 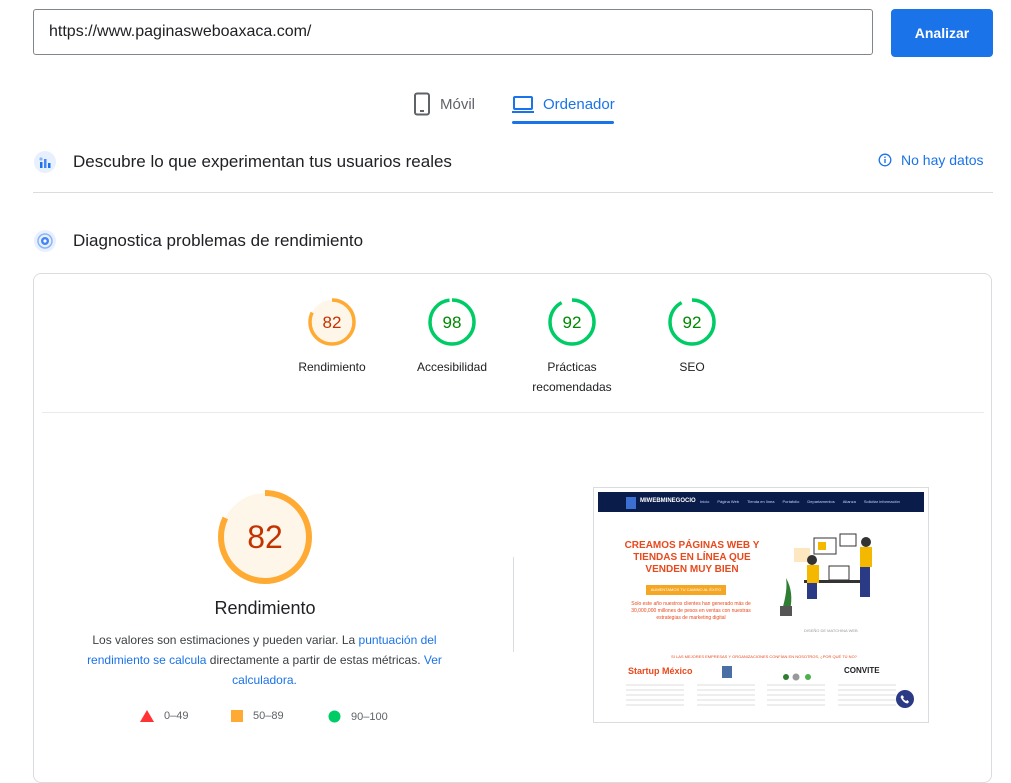 I want to click on tab-desktop-label: Ordenador, so click(x=579, y=104).